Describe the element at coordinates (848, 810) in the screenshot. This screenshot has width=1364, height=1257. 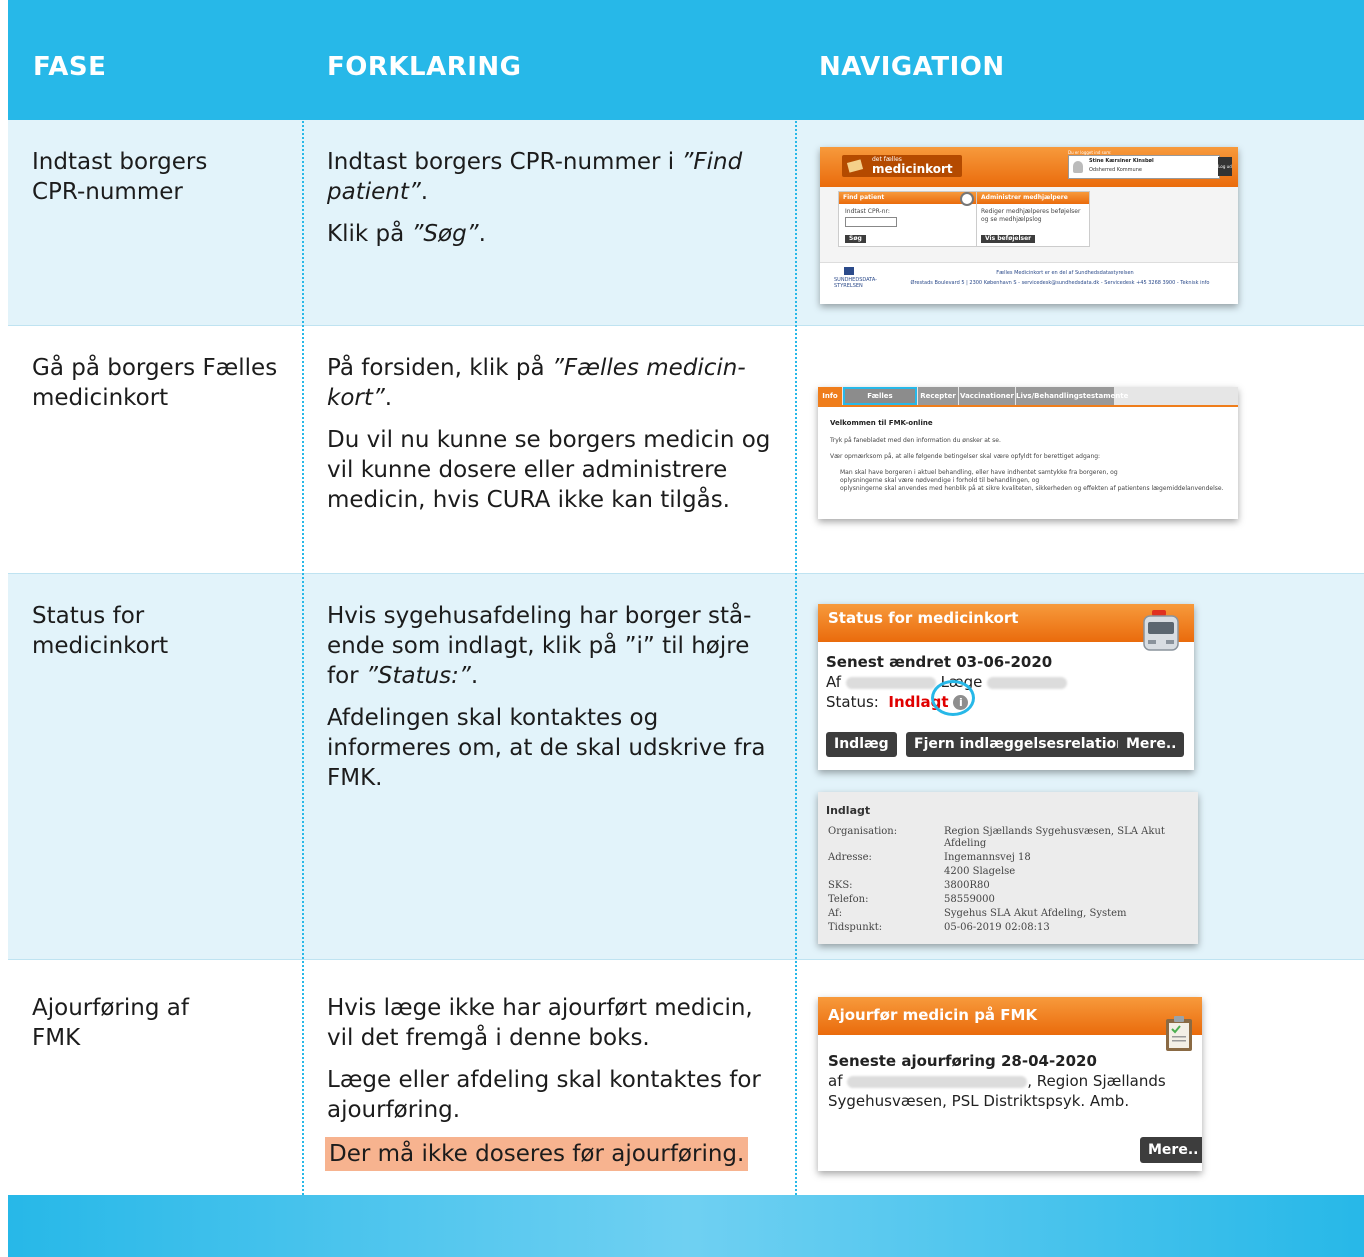
I see `indlagt-title: Indlagt` at that location.